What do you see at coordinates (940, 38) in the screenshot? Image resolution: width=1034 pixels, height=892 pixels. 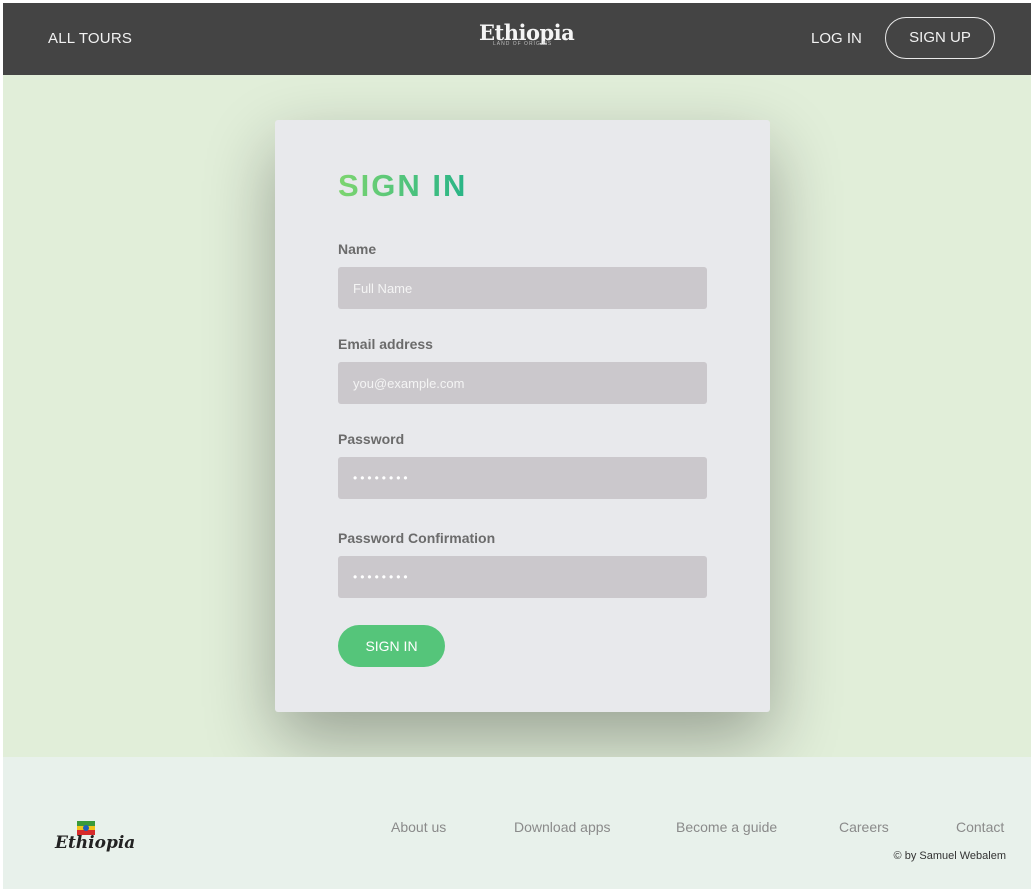 I see `nav-signup-button: SIGN UP` at bounding box center [940, 38].